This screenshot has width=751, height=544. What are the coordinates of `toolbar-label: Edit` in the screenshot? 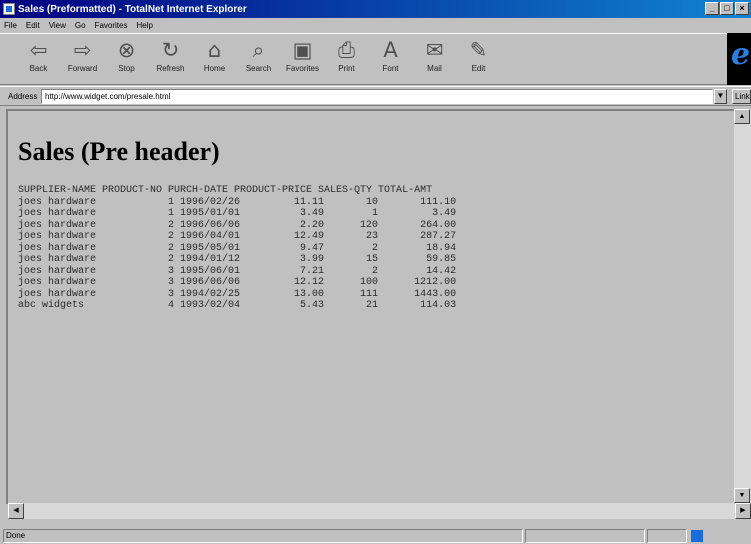 It's located at (478, 68).